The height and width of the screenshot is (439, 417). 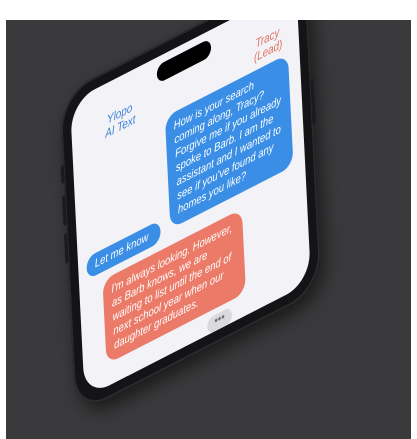 What do you see at coordinates (64, 210) in the screenshot?
I see `side-button-volume-up` at bounding box center [64, 210].